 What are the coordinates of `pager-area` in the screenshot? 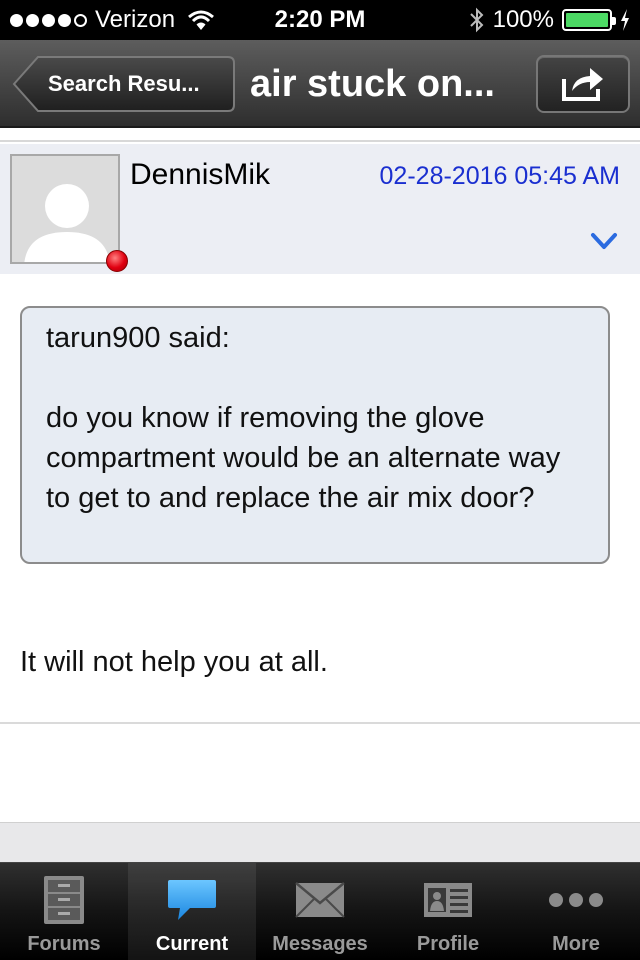 It's located at (320, 842).